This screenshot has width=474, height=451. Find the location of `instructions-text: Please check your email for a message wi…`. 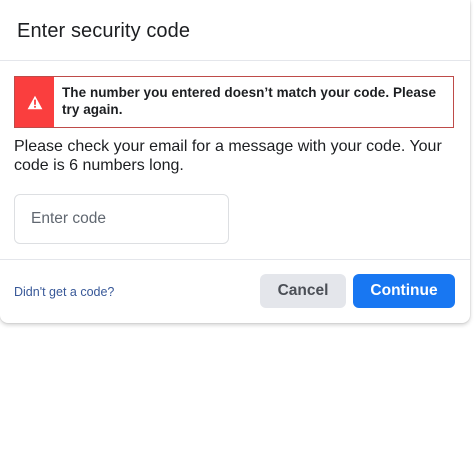

instructions-text: Please check your email for a message wi… is located at coordinates (228, 156).